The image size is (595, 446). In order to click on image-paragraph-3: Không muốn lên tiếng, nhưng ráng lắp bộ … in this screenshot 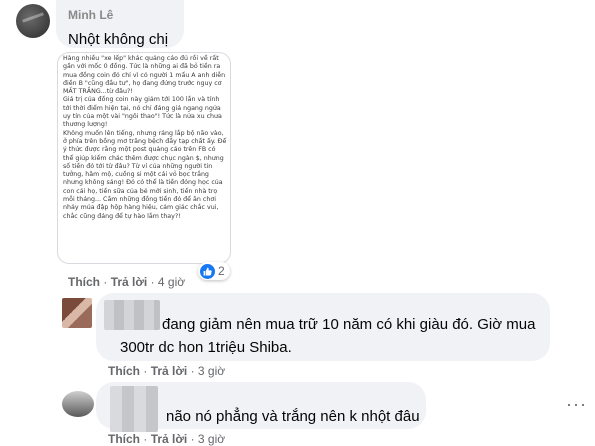, I will do `click(145, 174)`.